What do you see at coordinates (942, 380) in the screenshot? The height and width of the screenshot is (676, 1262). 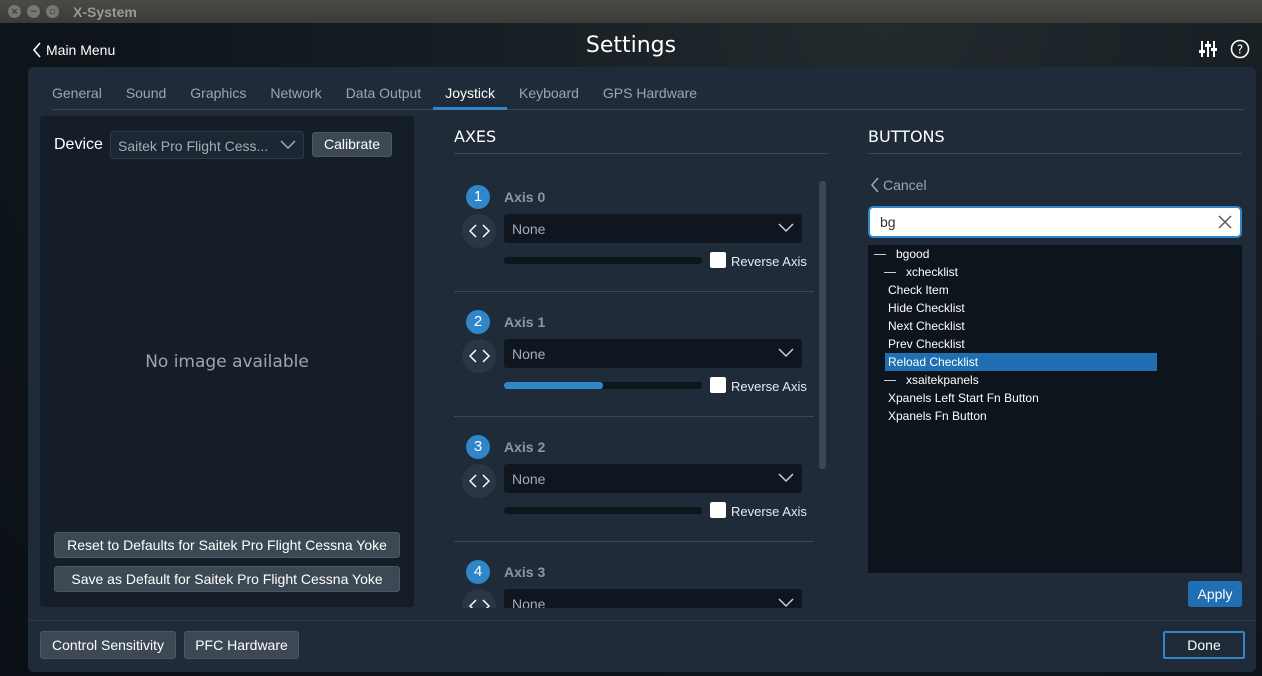 I see `tree-label: xsaitekpanels` at bounding box center [942, 380].